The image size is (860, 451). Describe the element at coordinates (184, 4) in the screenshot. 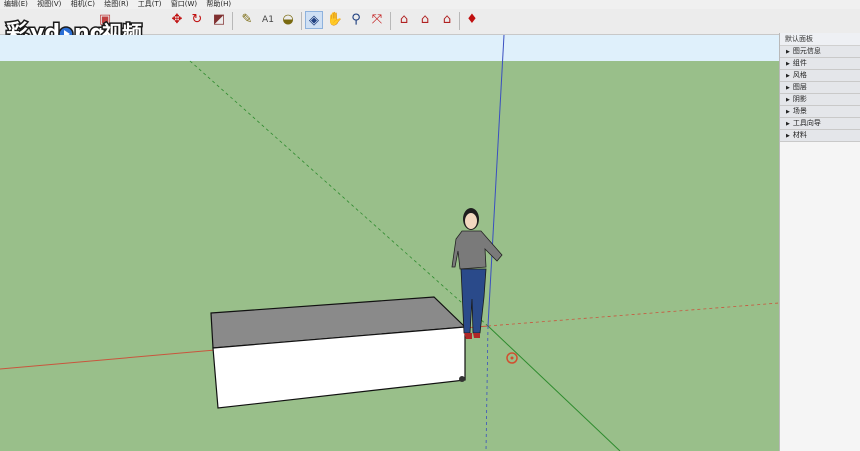

I see `menu-window: 窗口(W)` at that location.